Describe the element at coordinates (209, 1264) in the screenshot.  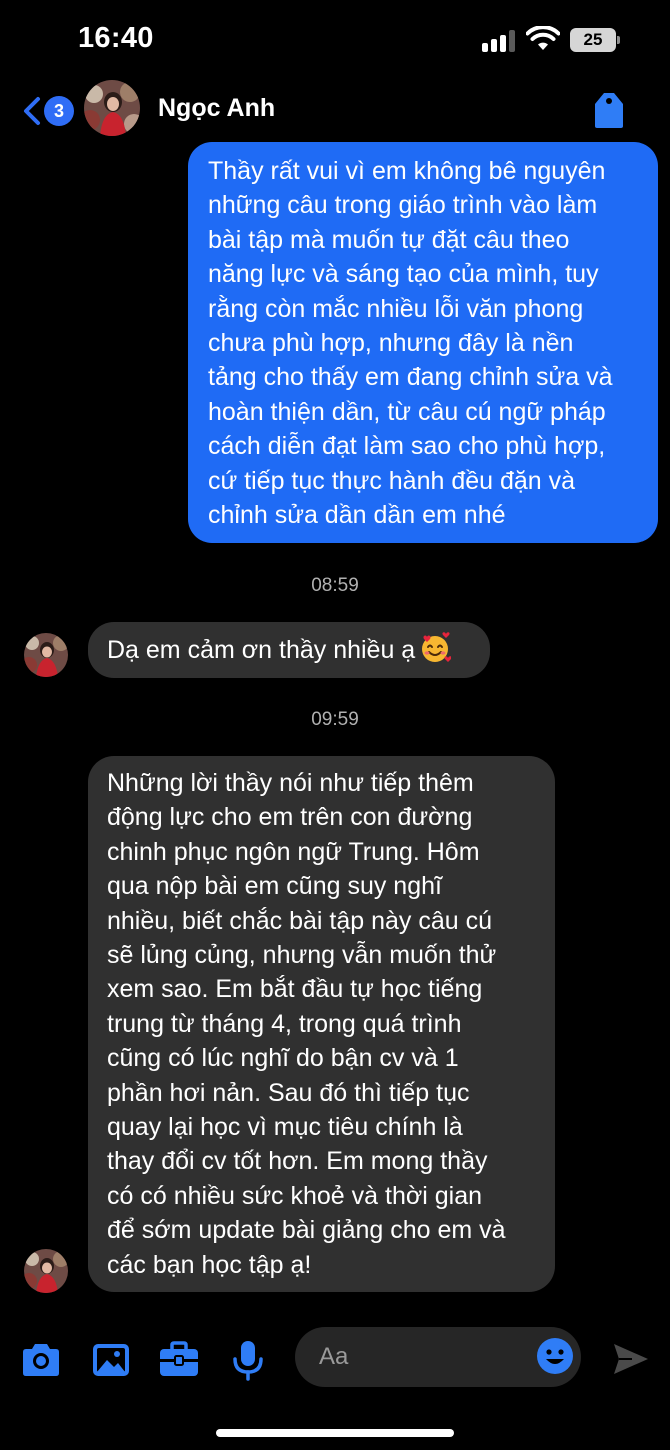
I see `message-line: các bạn học tập ạ!` at that location.